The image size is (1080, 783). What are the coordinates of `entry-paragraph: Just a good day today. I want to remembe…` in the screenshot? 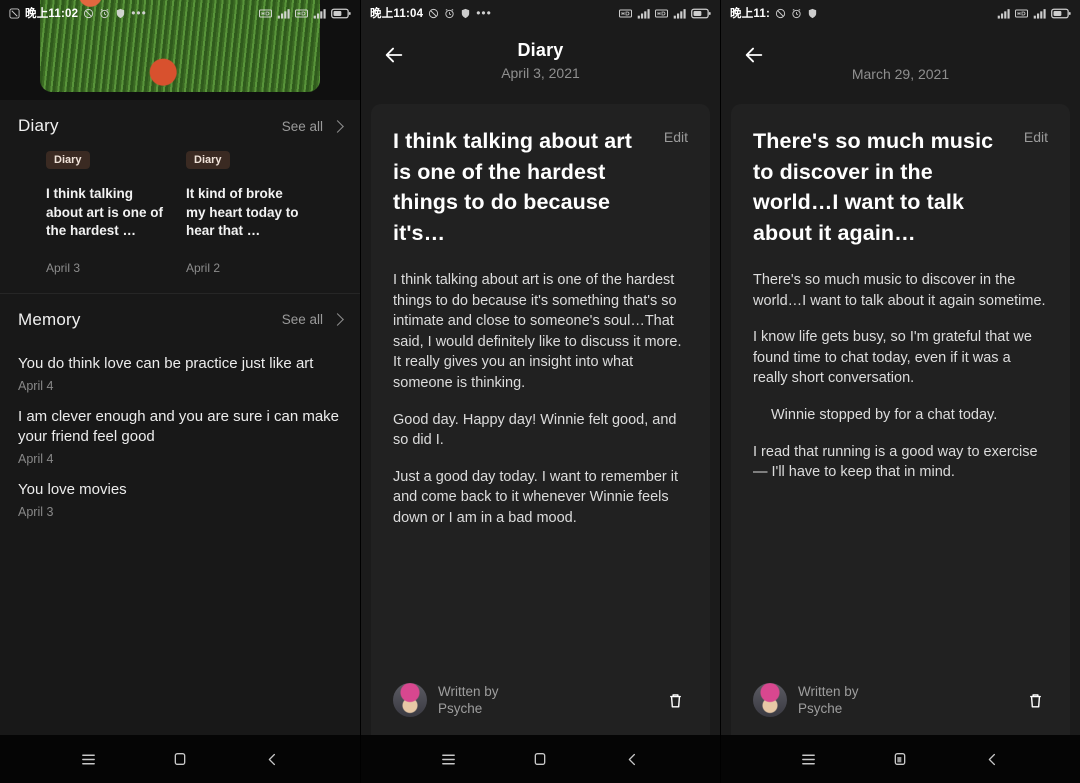 It's located at (536, 497).